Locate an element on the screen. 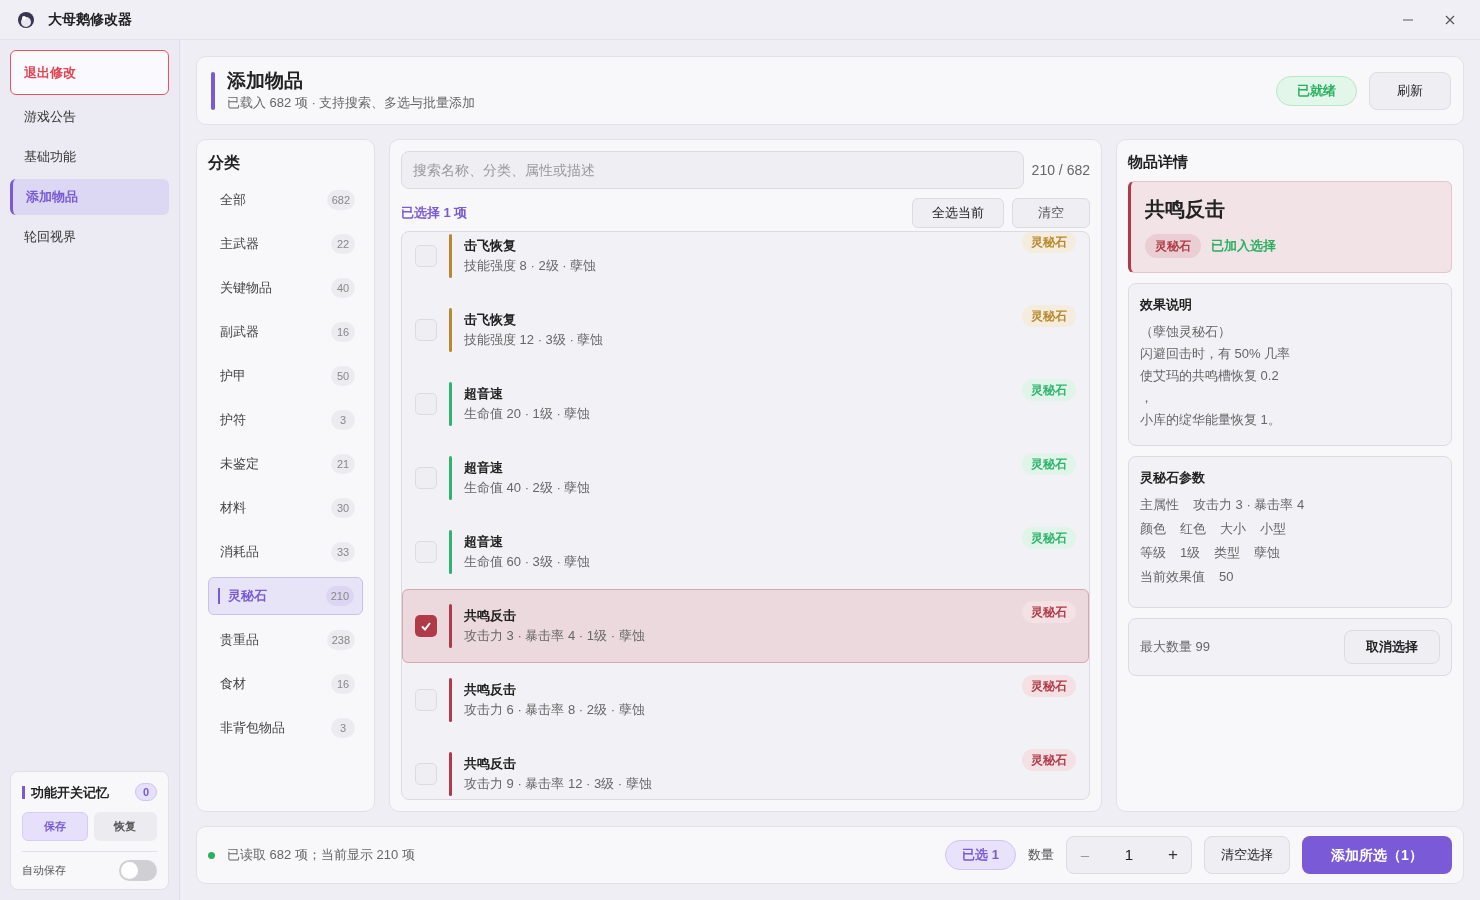 This screenshot has width=1480, height=900. nav-item: 添加物品 is located at coordinates (89, 197).